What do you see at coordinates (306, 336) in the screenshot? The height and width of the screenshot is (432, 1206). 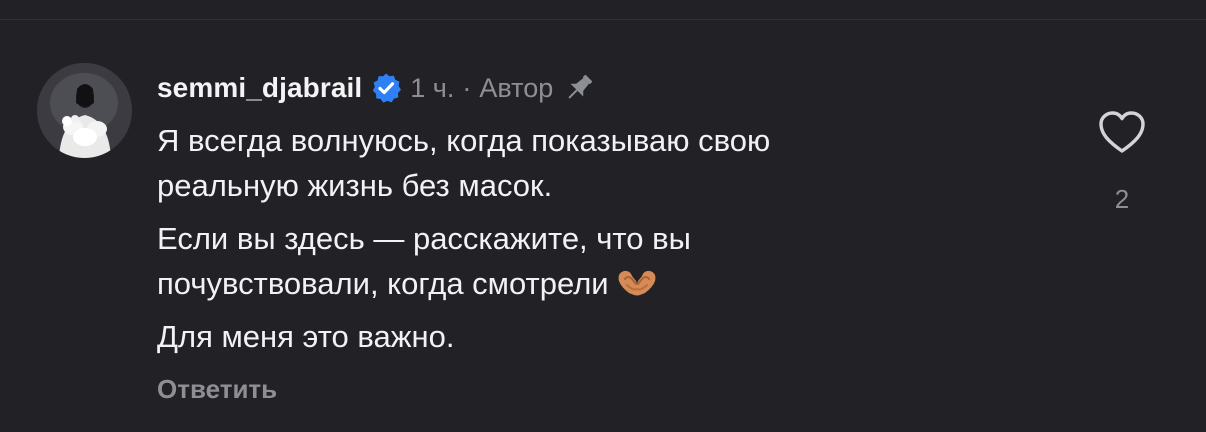 I see `comment-paragraph-3: Для меня это важно.` at bounding box center [306, 336].